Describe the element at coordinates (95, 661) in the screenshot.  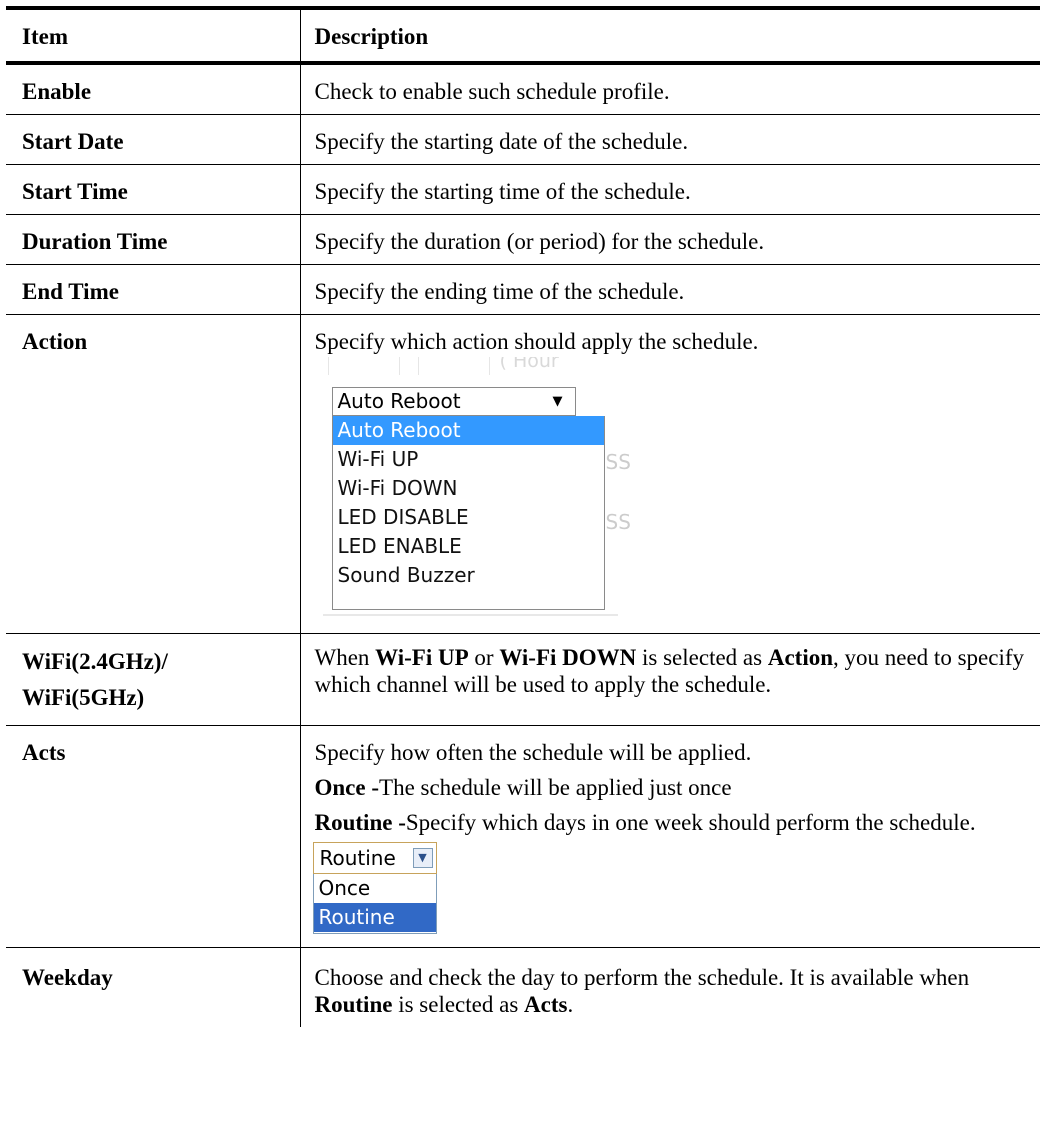
I see `item-wifi-line1: WiFi(2.4GHz)/` at that location.